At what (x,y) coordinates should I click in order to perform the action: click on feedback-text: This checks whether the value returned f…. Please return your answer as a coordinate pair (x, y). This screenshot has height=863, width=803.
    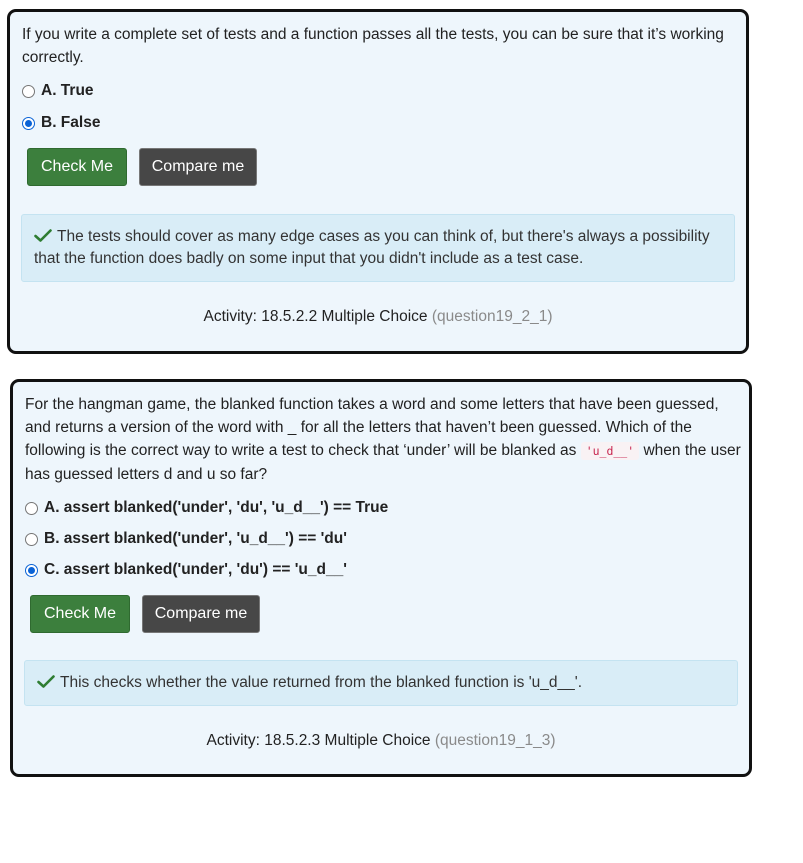
    Looking at the image, I should click on (321, 682).